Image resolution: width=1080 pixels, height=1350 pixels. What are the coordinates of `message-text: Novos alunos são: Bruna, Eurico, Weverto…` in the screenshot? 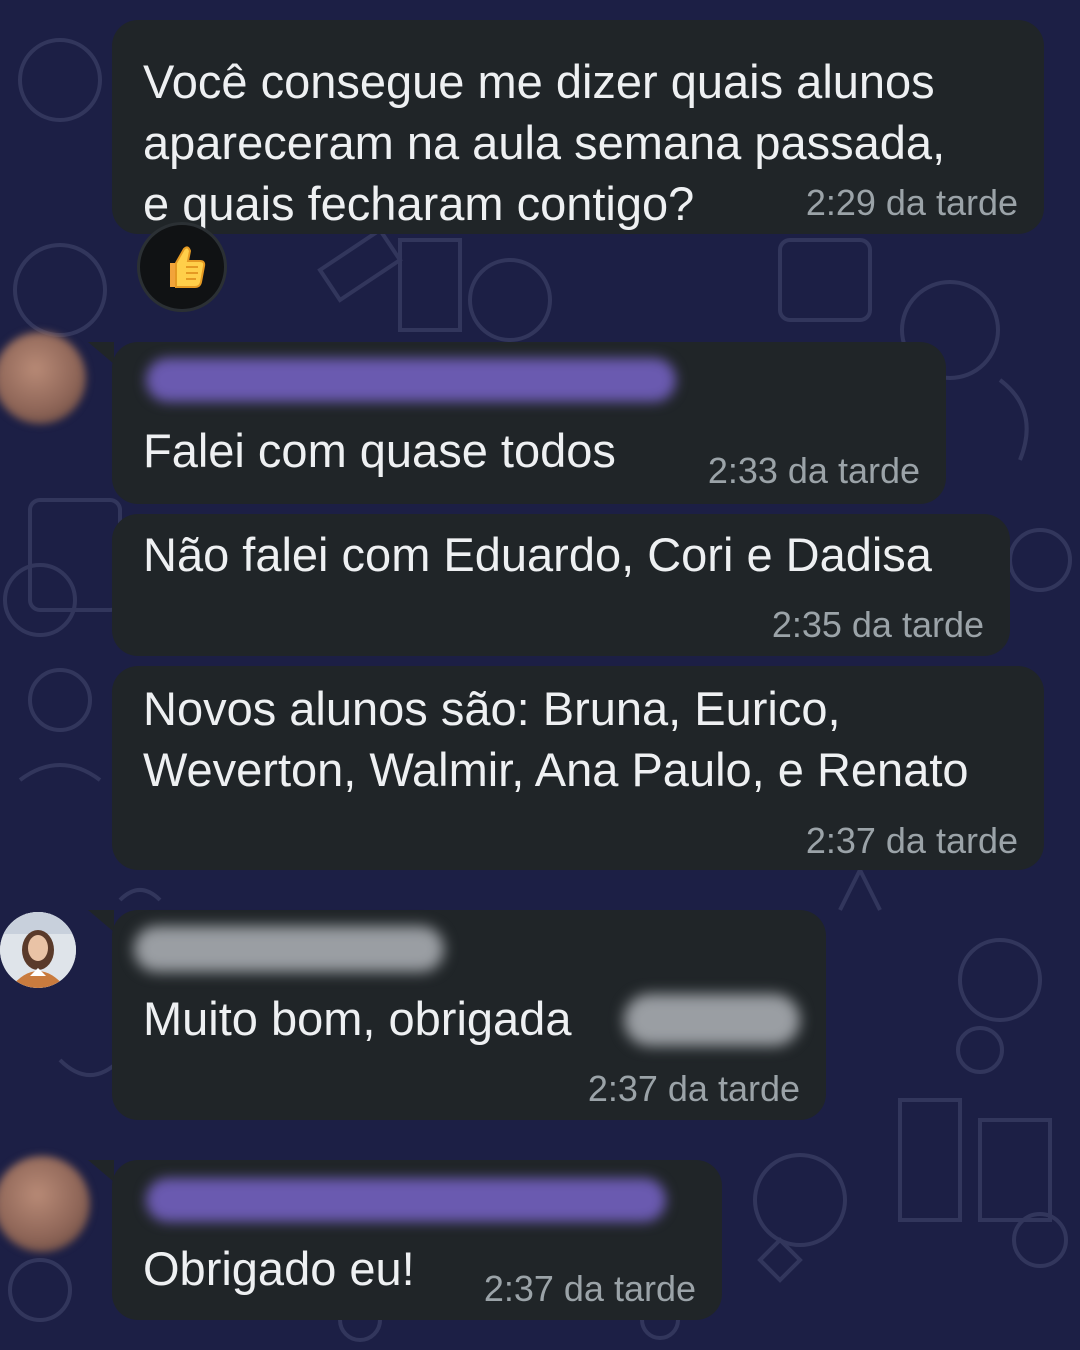 It's located at (556, 739).